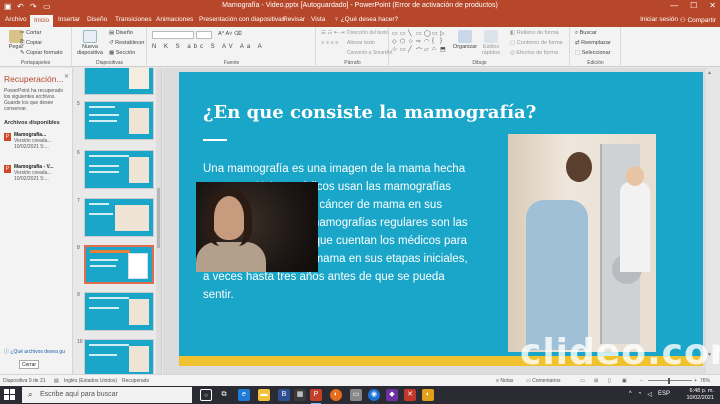 This screenshot has height=404, width=720. I want to click on slideshow-view-icon: ▣, so click(624, 381).